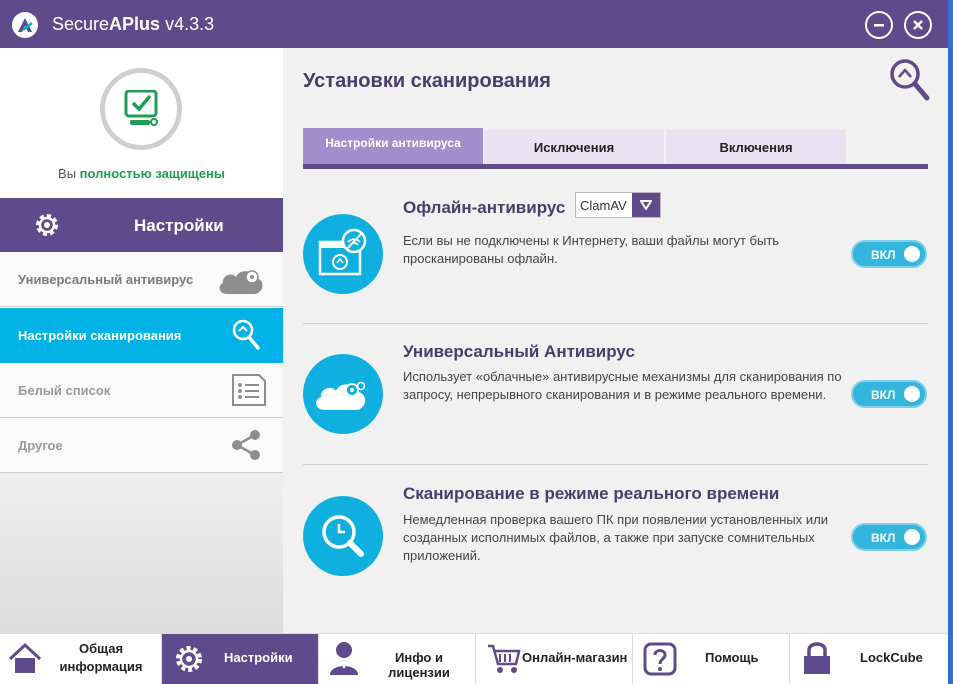  Describe the element at coordinates (179, 225) in the screenshot. I see `settings-header-label: Настройки` at that location.